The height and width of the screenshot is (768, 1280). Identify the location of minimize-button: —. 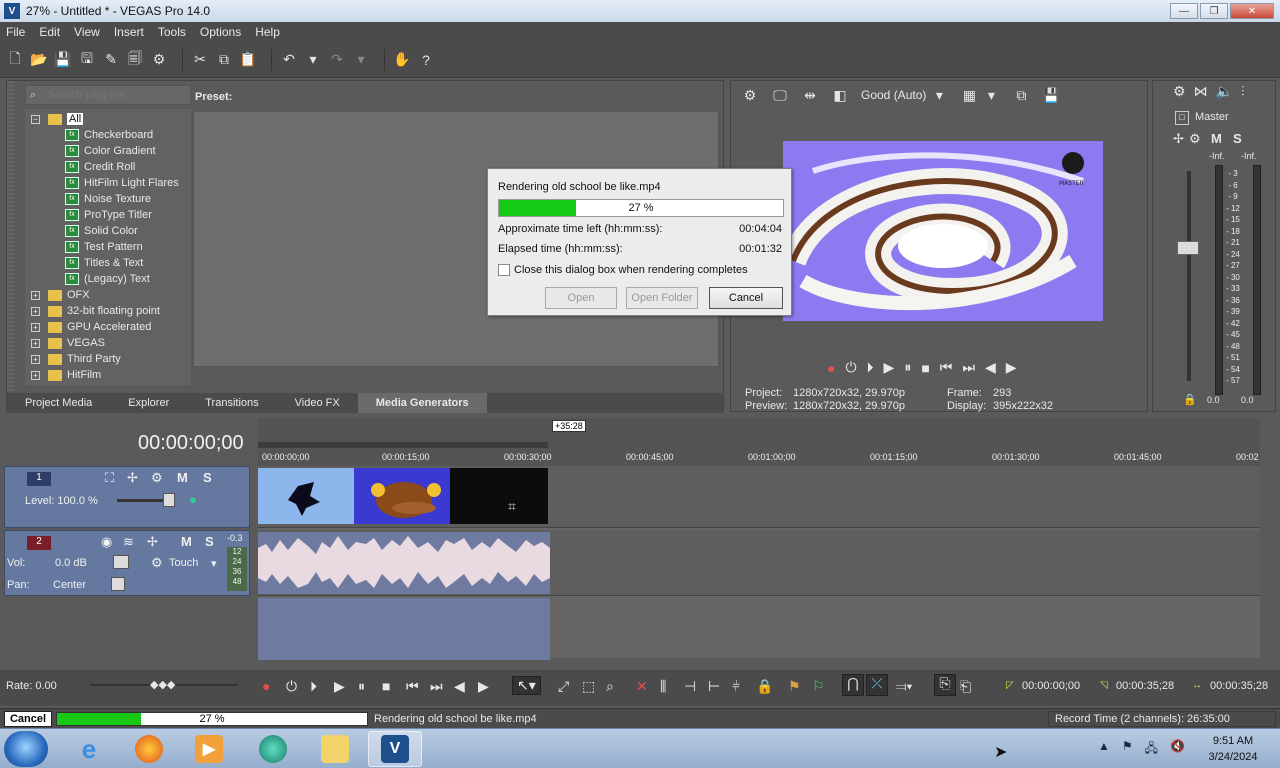
(1184, 11).